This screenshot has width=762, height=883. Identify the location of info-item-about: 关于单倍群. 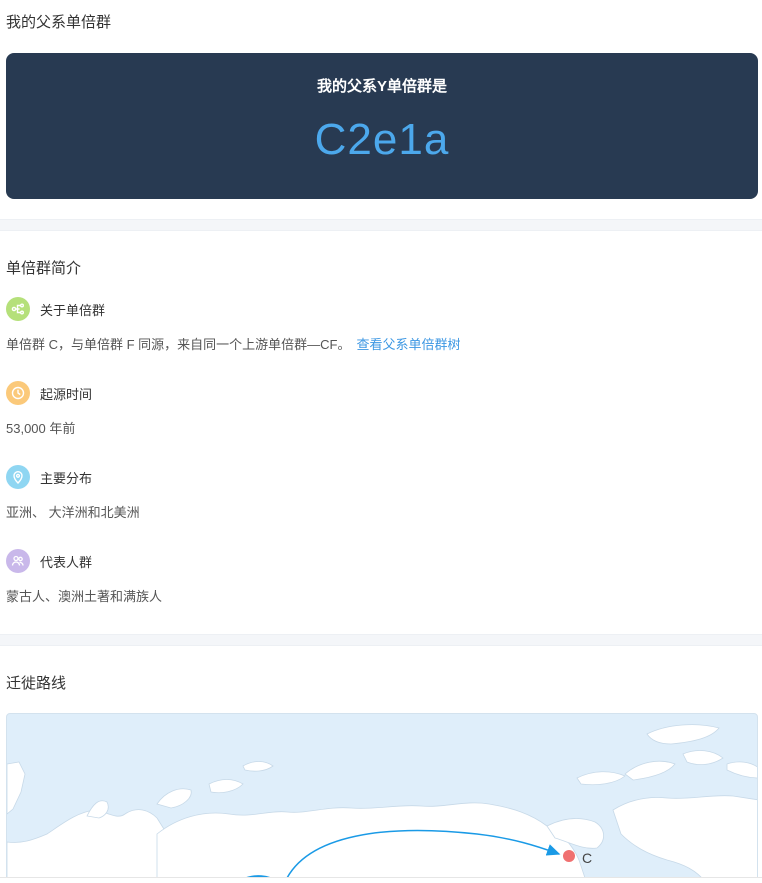
(55, 309).